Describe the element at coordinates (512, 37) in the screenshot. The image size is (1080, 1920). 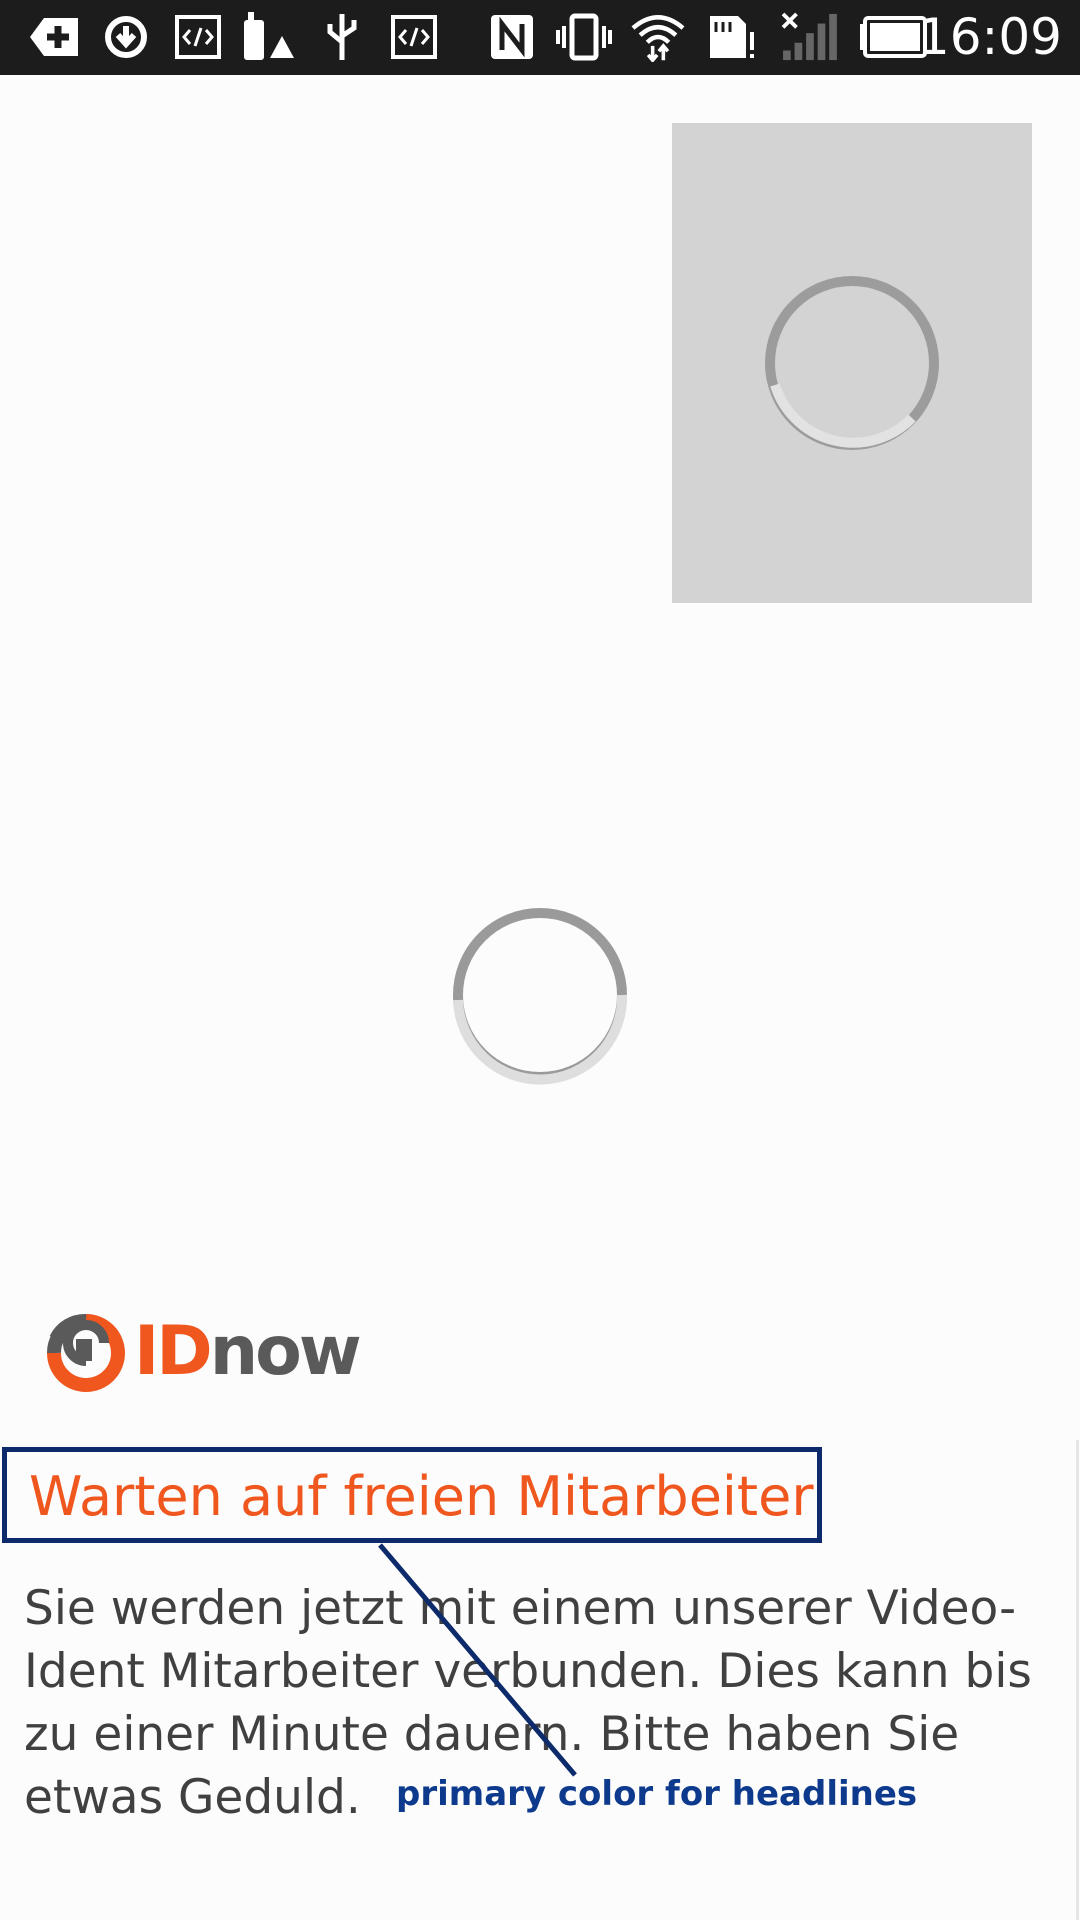
I see `nfc-icon` at that location.